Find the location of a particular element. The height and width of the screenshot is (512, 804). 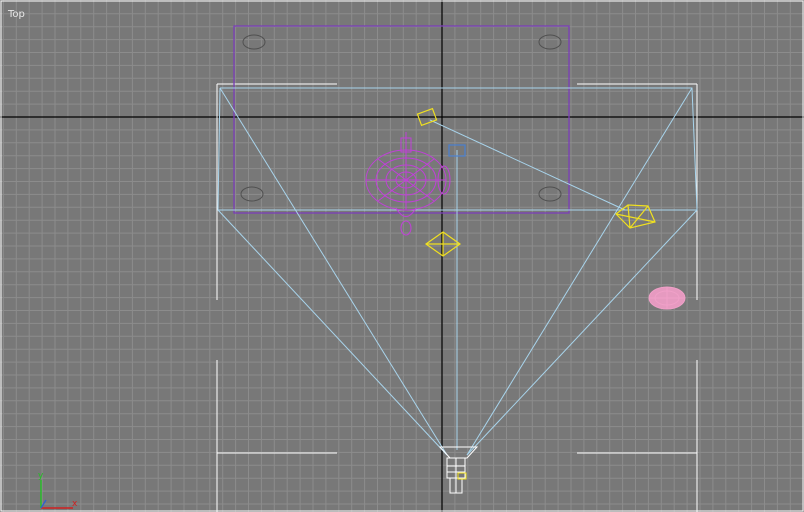

axis-y-label: y is located at coordinates (41, 476).